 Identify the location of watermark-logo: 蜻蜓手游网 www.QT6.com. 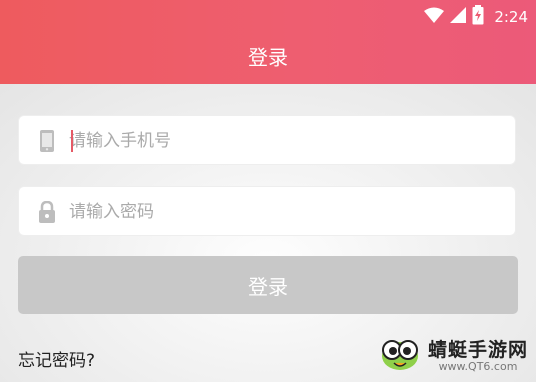
(453, 356).